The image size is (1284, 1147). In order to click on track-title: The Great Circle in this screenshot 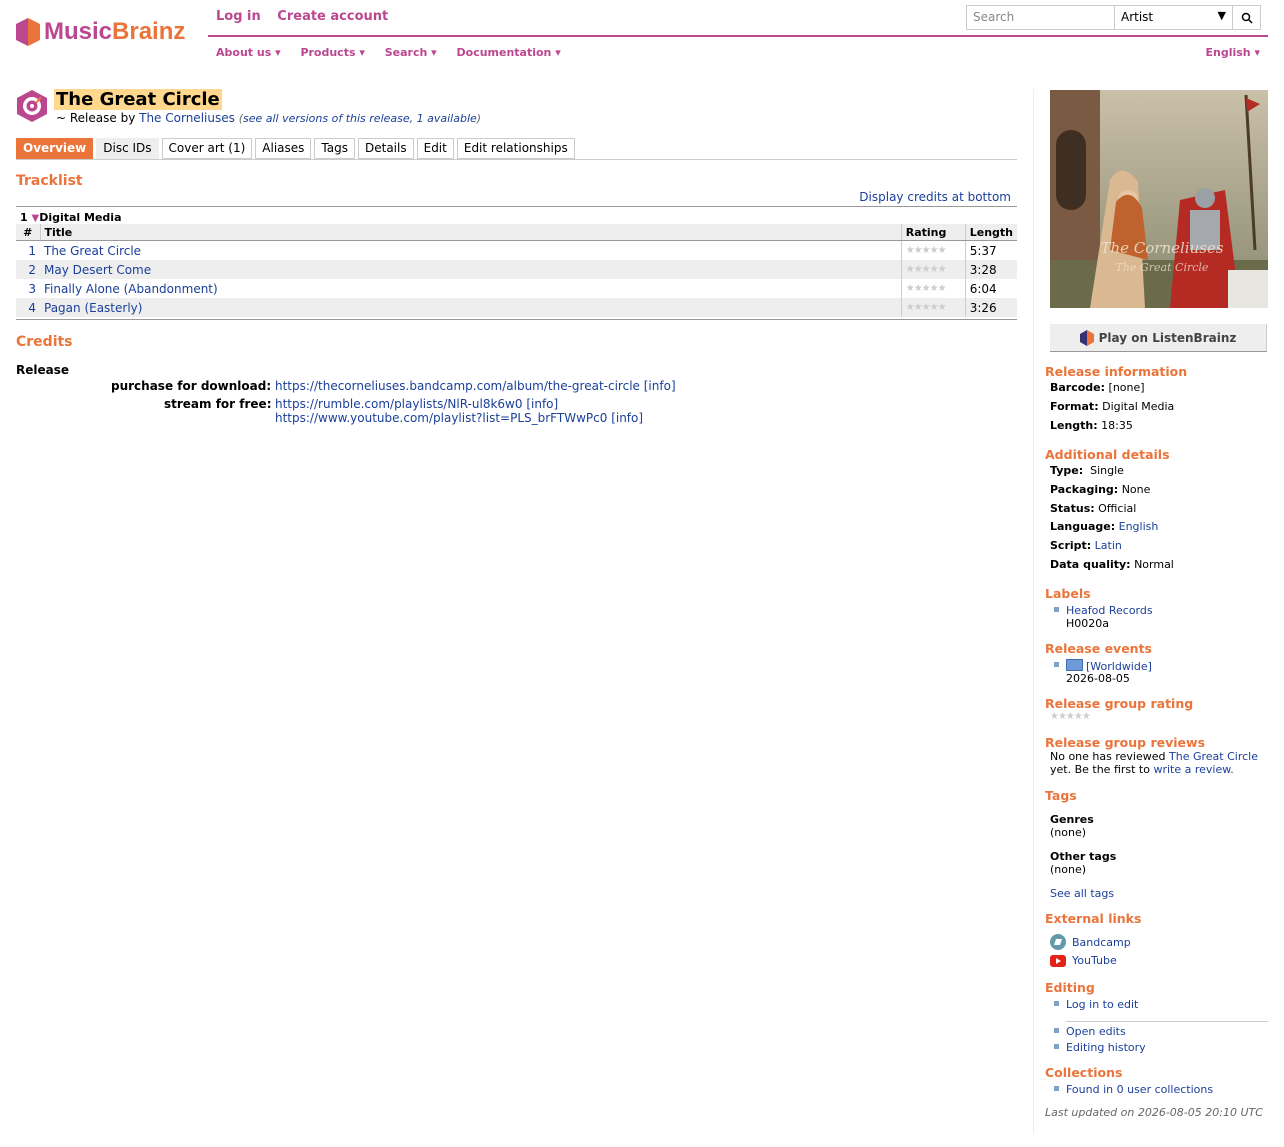, I will do `click(92, 251)`.